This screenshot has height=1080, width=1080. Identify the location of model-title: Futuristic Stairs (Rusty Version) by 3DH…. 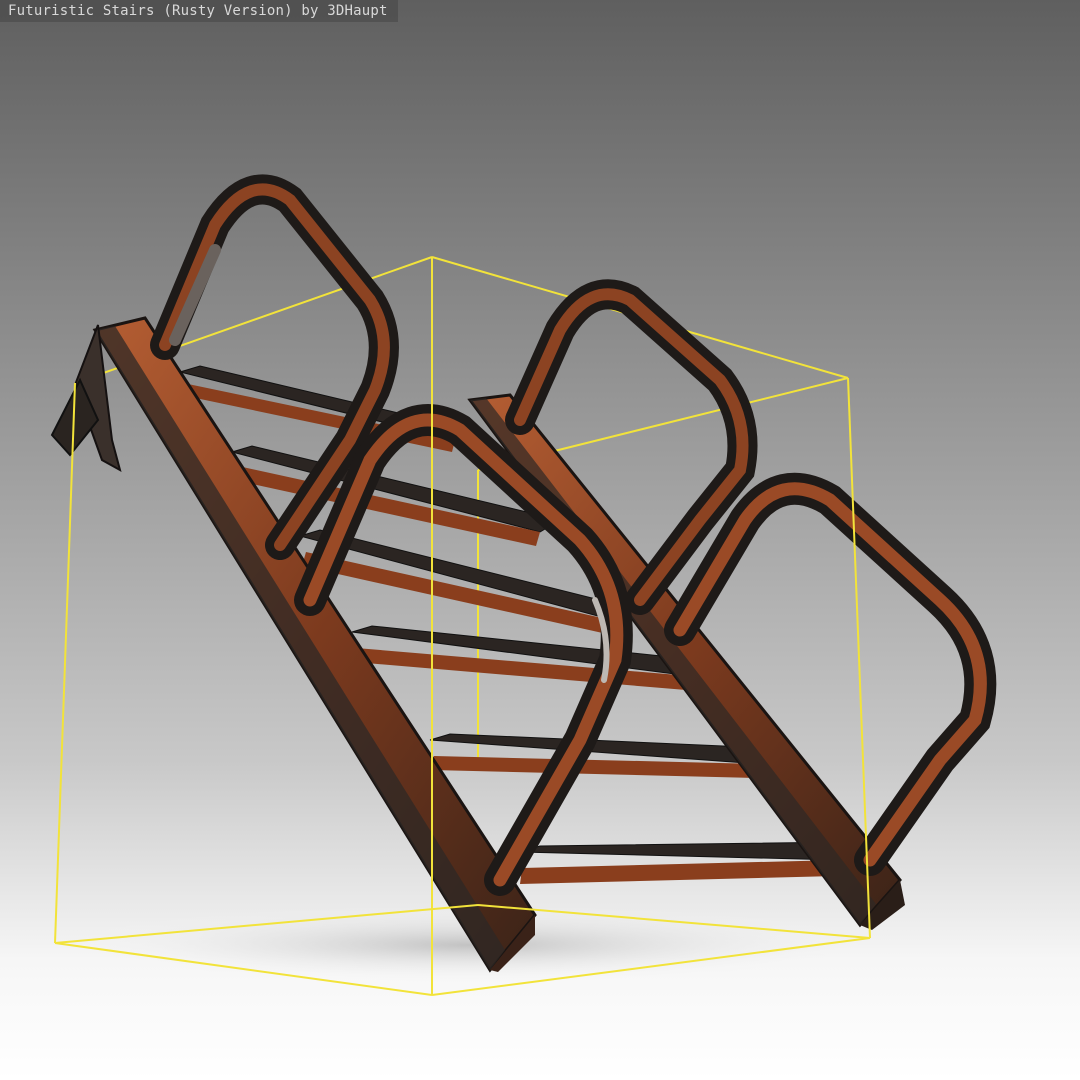
(198, 11).